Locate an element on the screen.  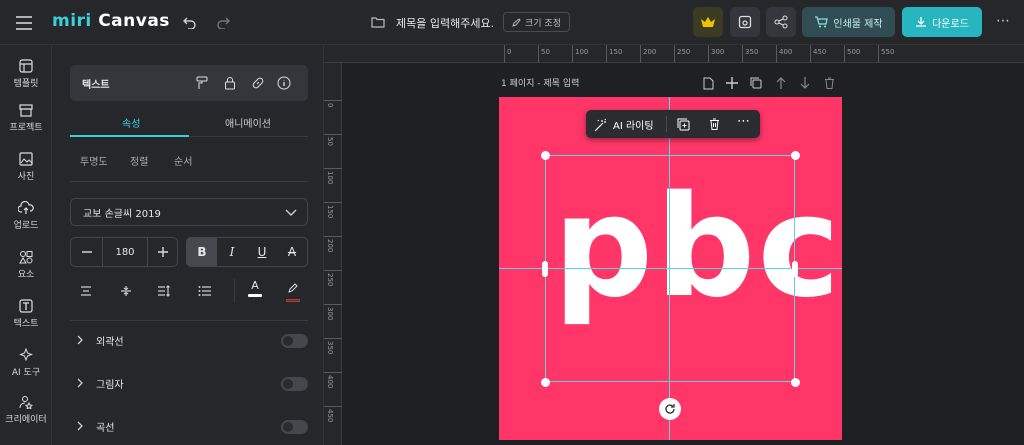
ruler-tick-label: 100 is located at coordinates (330, 178).